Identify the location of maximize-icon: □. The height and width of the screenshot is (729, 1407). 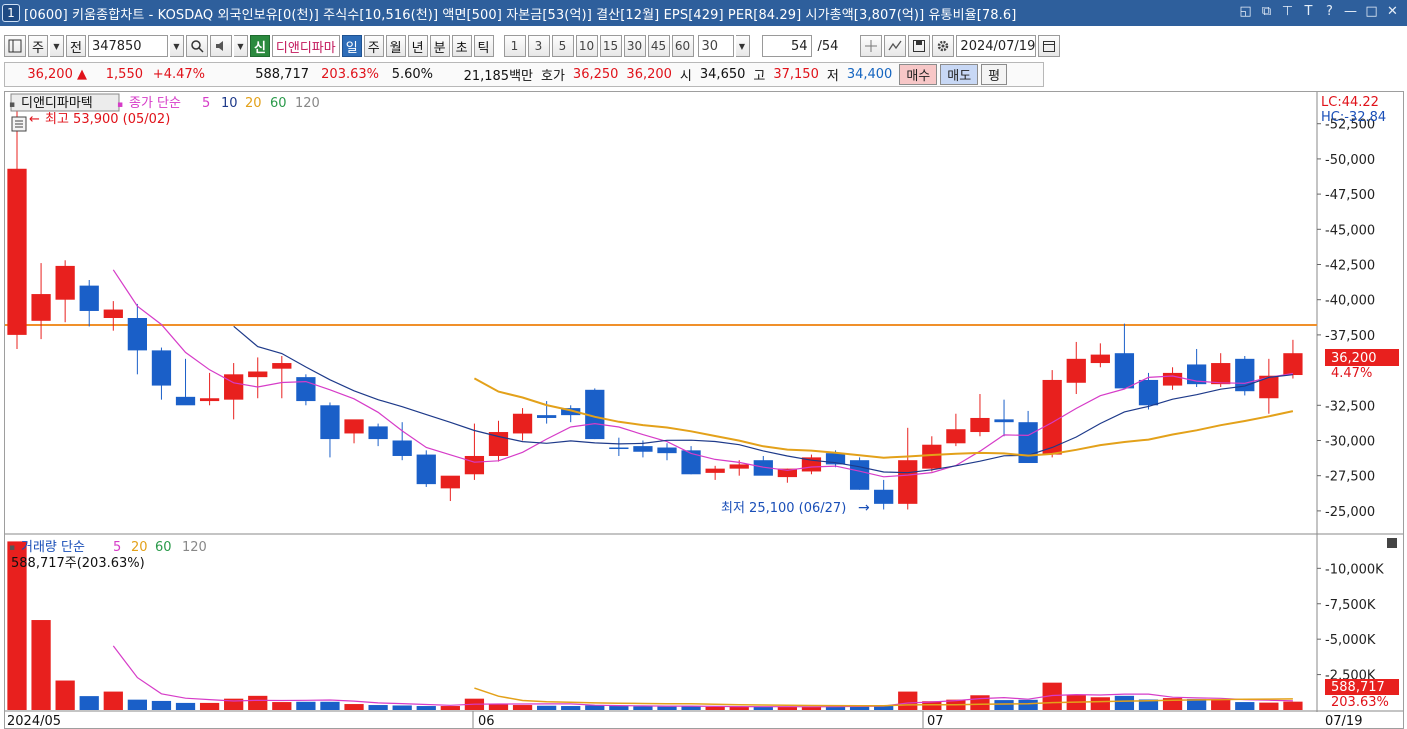
(1371, 12).